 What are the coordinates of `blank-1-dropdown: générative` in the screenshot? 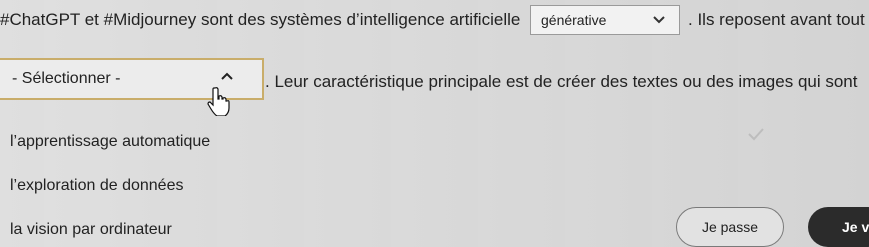 It's located at (605, 20).